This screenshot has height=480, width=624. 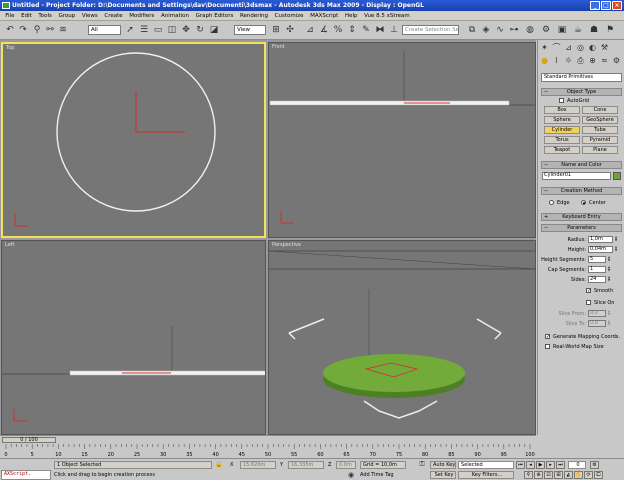 What do you see at coordinates (547, 346) in the screenshot?
I see `real-world-checkbox` at bounding box center [547, 346].